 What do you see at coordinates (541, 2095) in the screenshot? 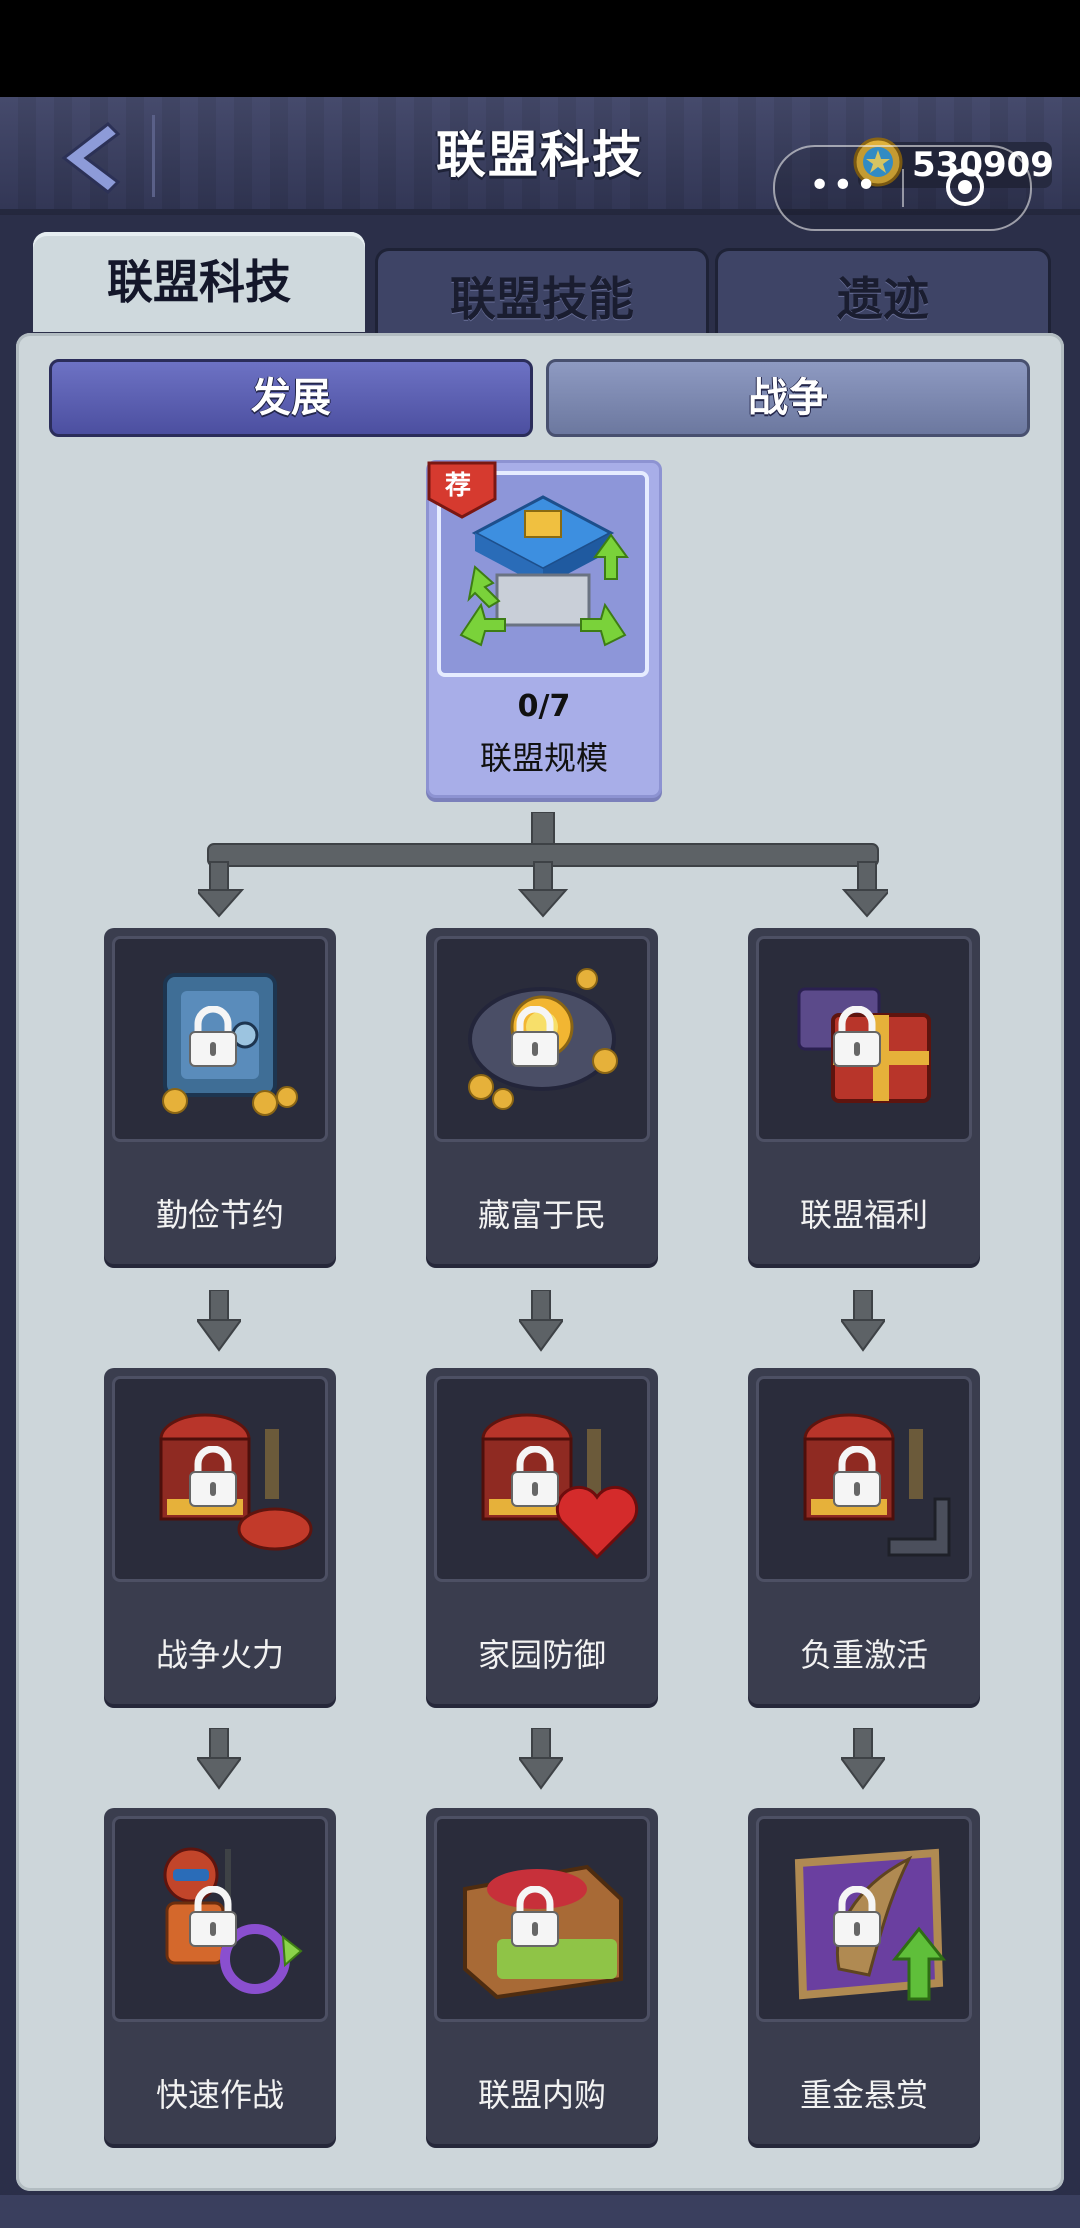
I see `tech-name: 联盟内购` at bounding box center [541, 2095].